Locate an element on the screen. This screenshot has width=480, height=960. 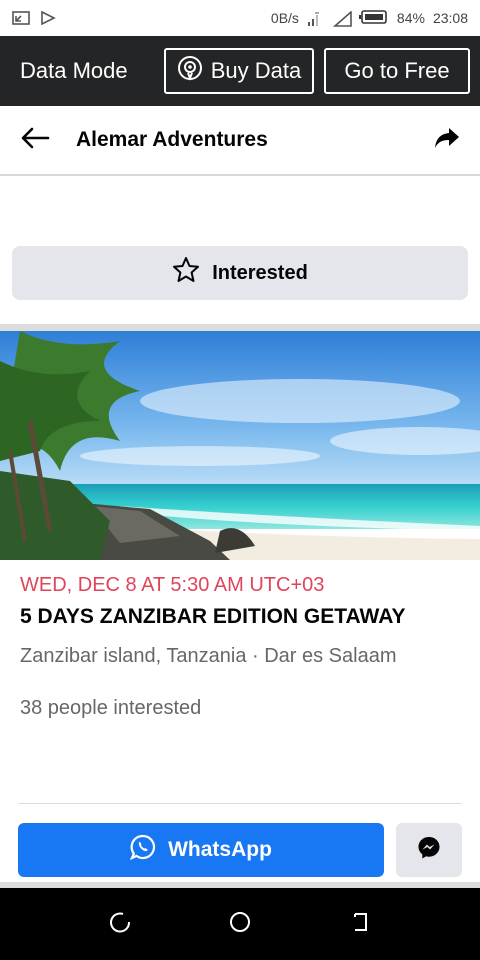
interested-count: 38 people interested is located at coordinates (111, 708).